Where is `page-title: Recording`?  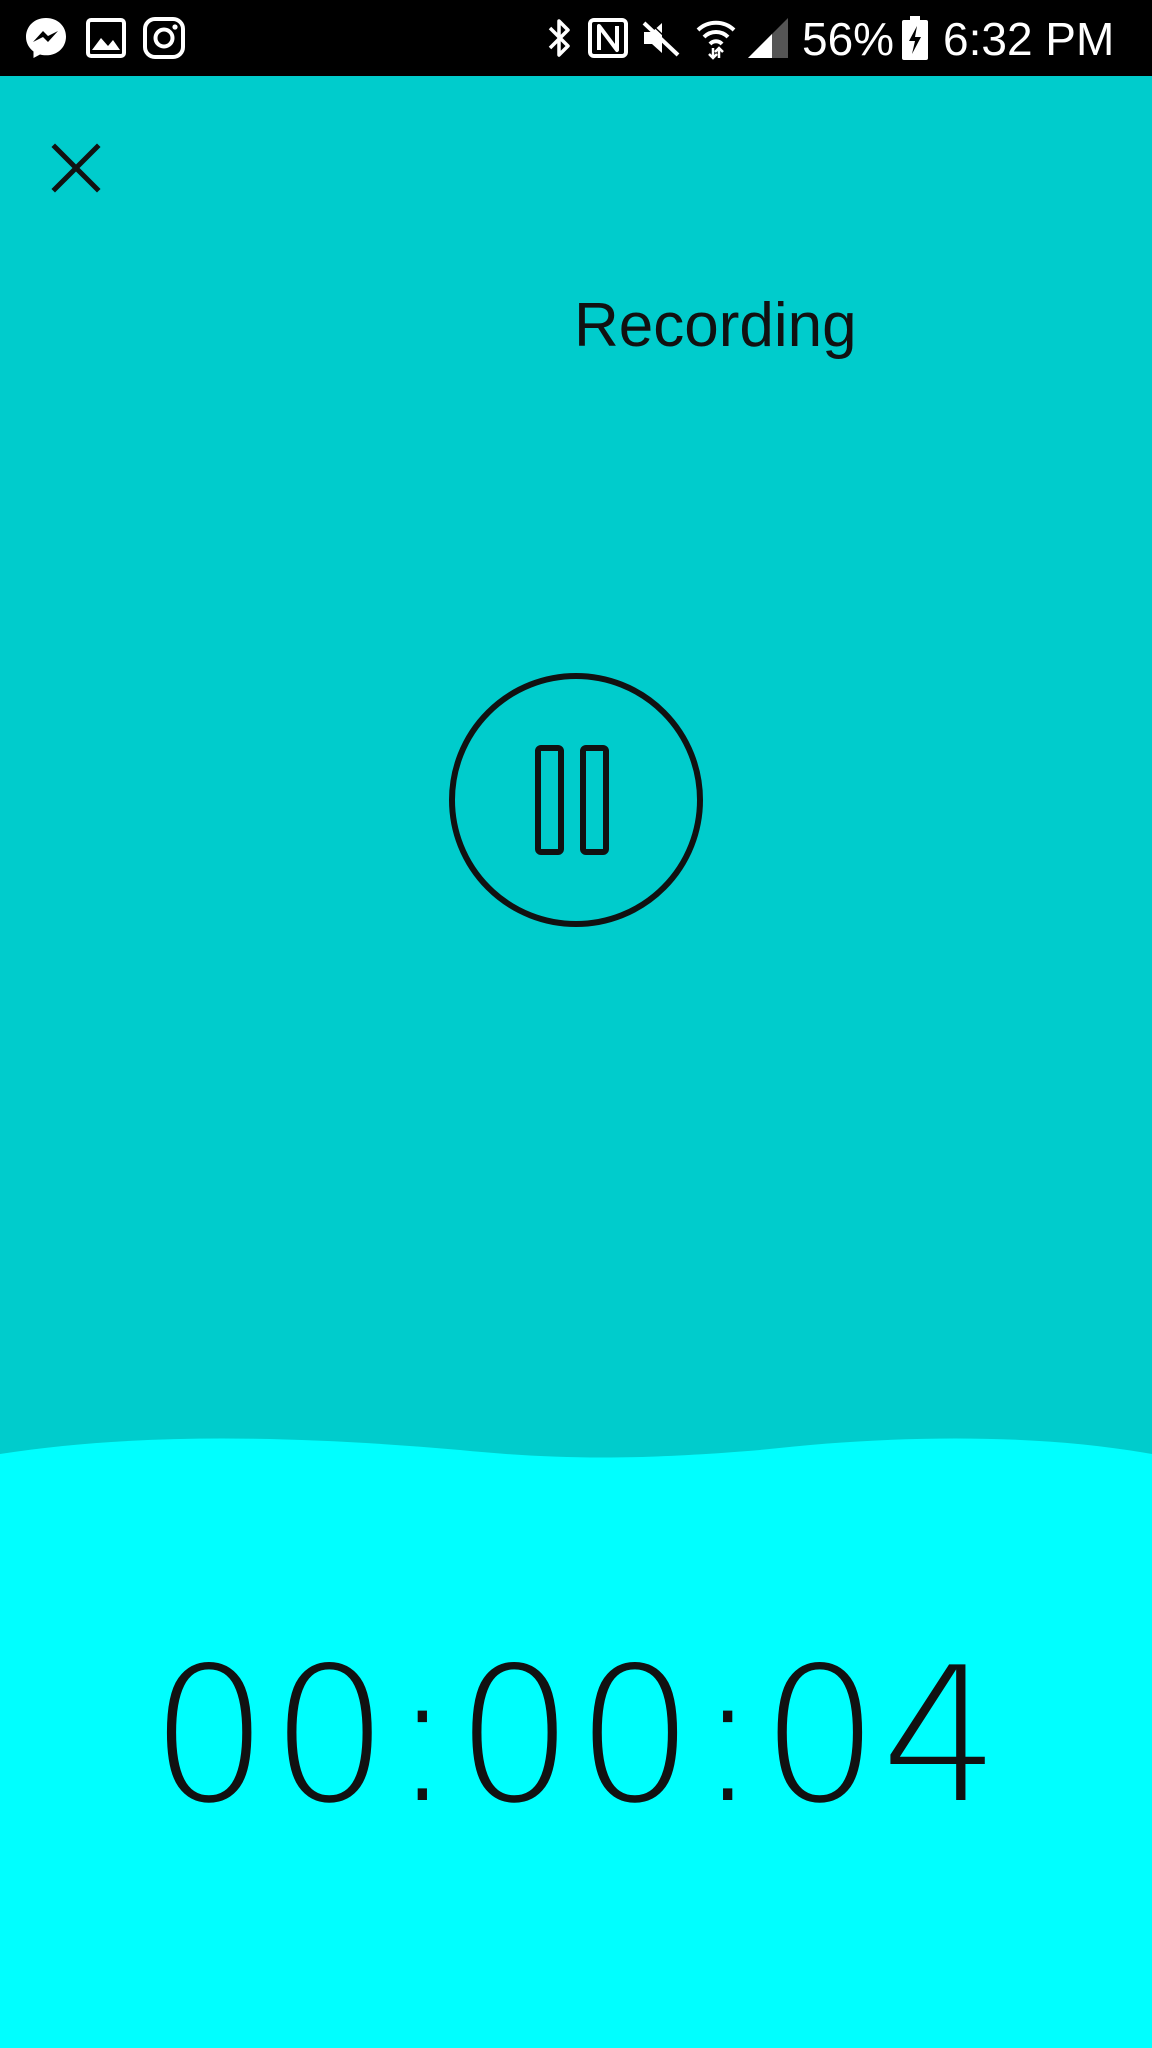 page-title: Recording is located at coordinates (715, 325).